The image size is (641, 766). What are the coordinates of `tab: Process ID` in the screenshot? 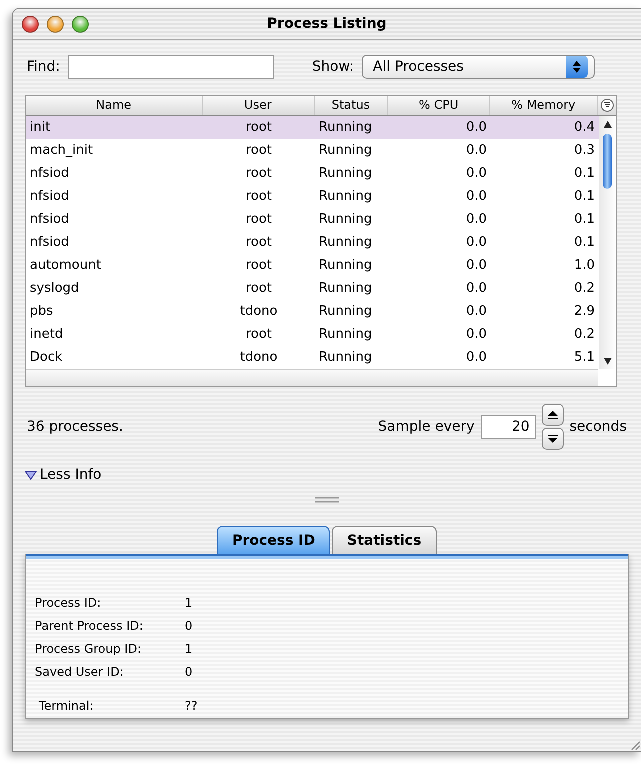 It's located at (273, 540).